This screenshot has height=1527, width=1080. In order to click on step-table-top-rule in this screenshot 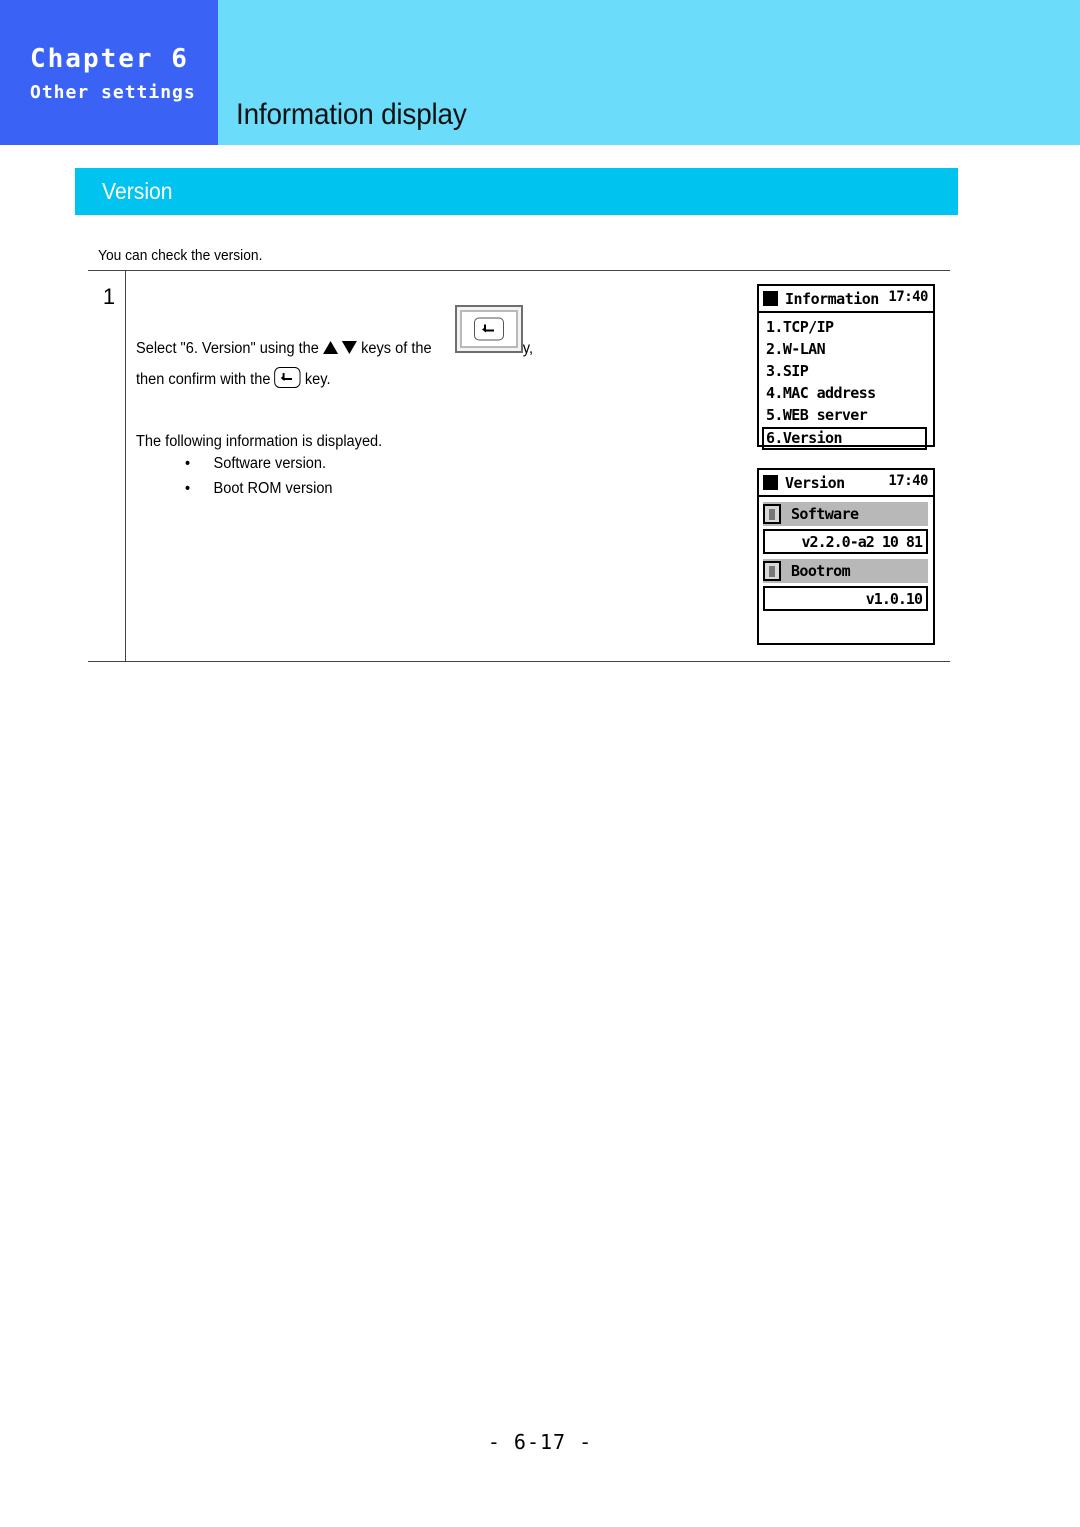, I will do `click(519, 270)`.